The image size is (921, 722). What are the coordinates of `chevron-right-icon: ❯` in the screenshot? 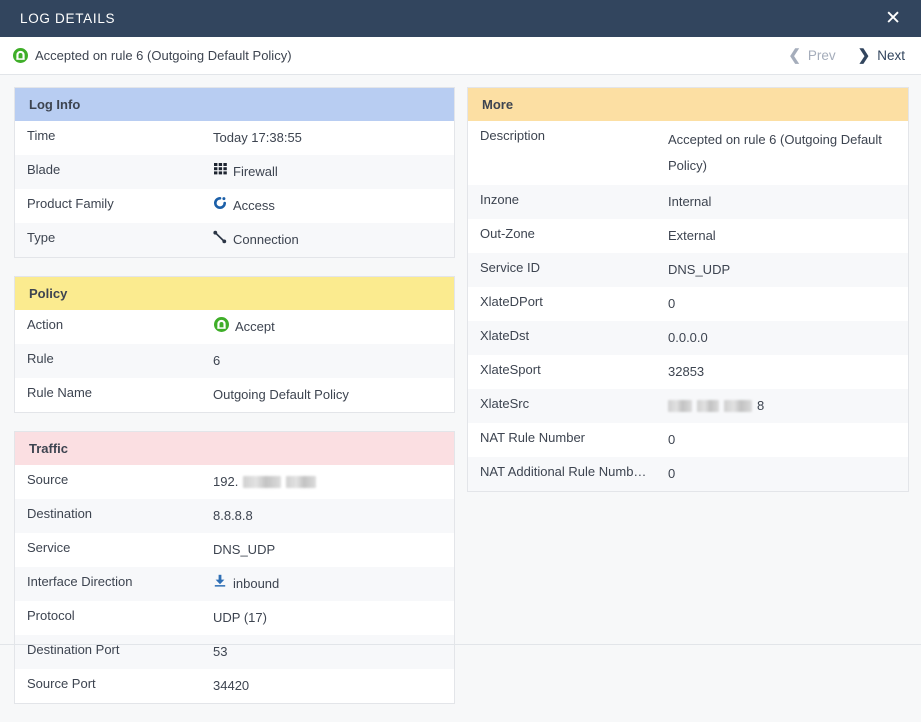 It's located at (864, 55).